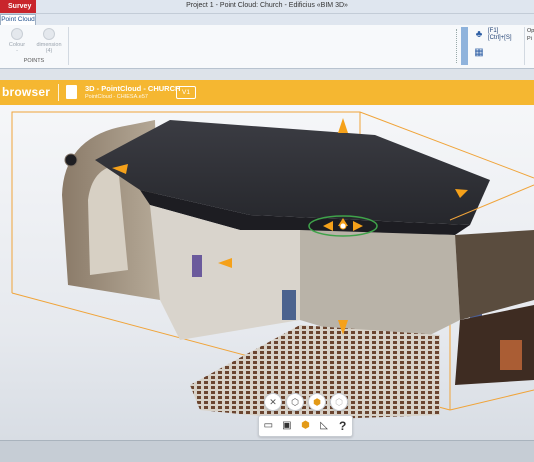 Image resolution: width=534 pixels, height=462 pixels. I want to click on document-icon, so click(71, 92).